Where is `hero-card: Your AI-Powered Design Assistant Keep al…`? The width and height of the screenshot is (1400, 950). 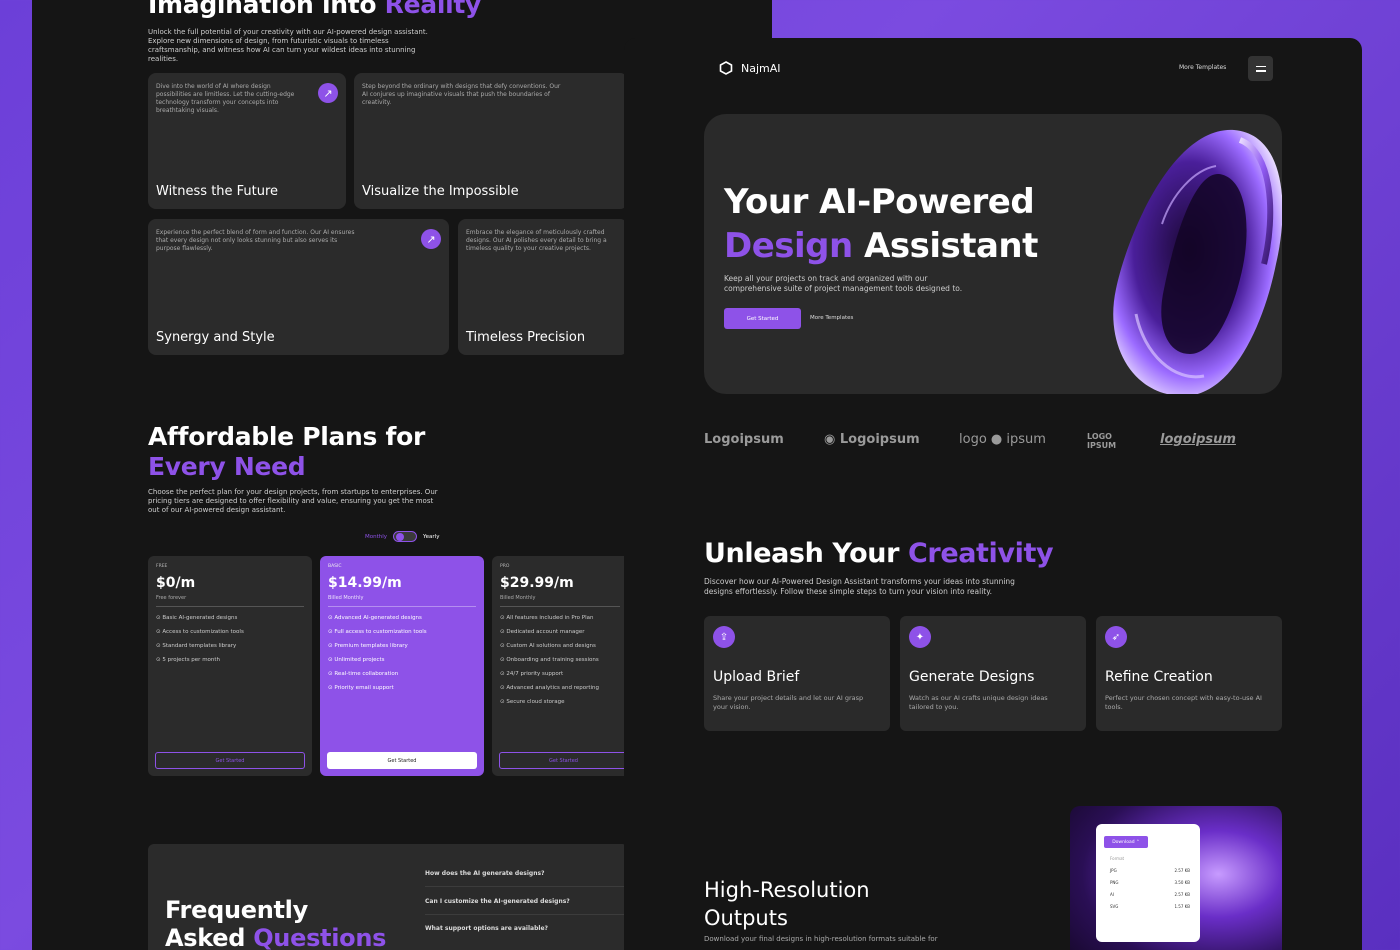
hero-card: Your AI-Powered Design Assistant Keep al… is located at coordinates (993, 254).